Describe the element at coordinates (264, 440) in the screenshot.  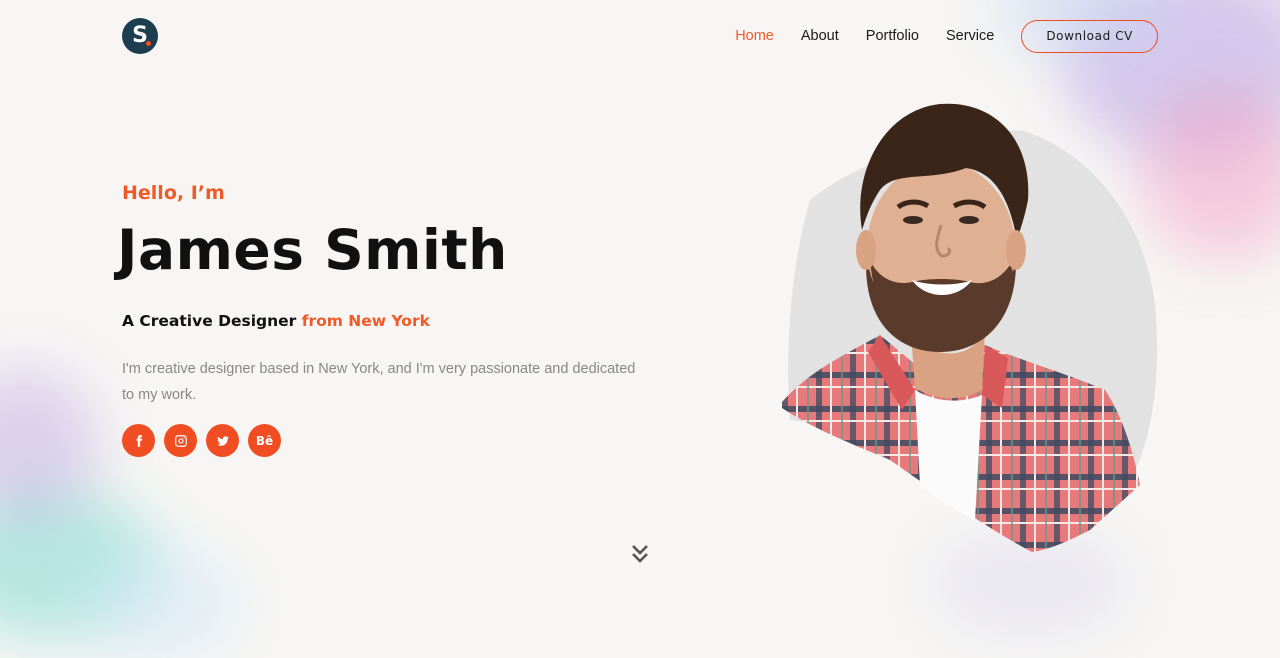
I see `behance-icon: Bē` at that location.